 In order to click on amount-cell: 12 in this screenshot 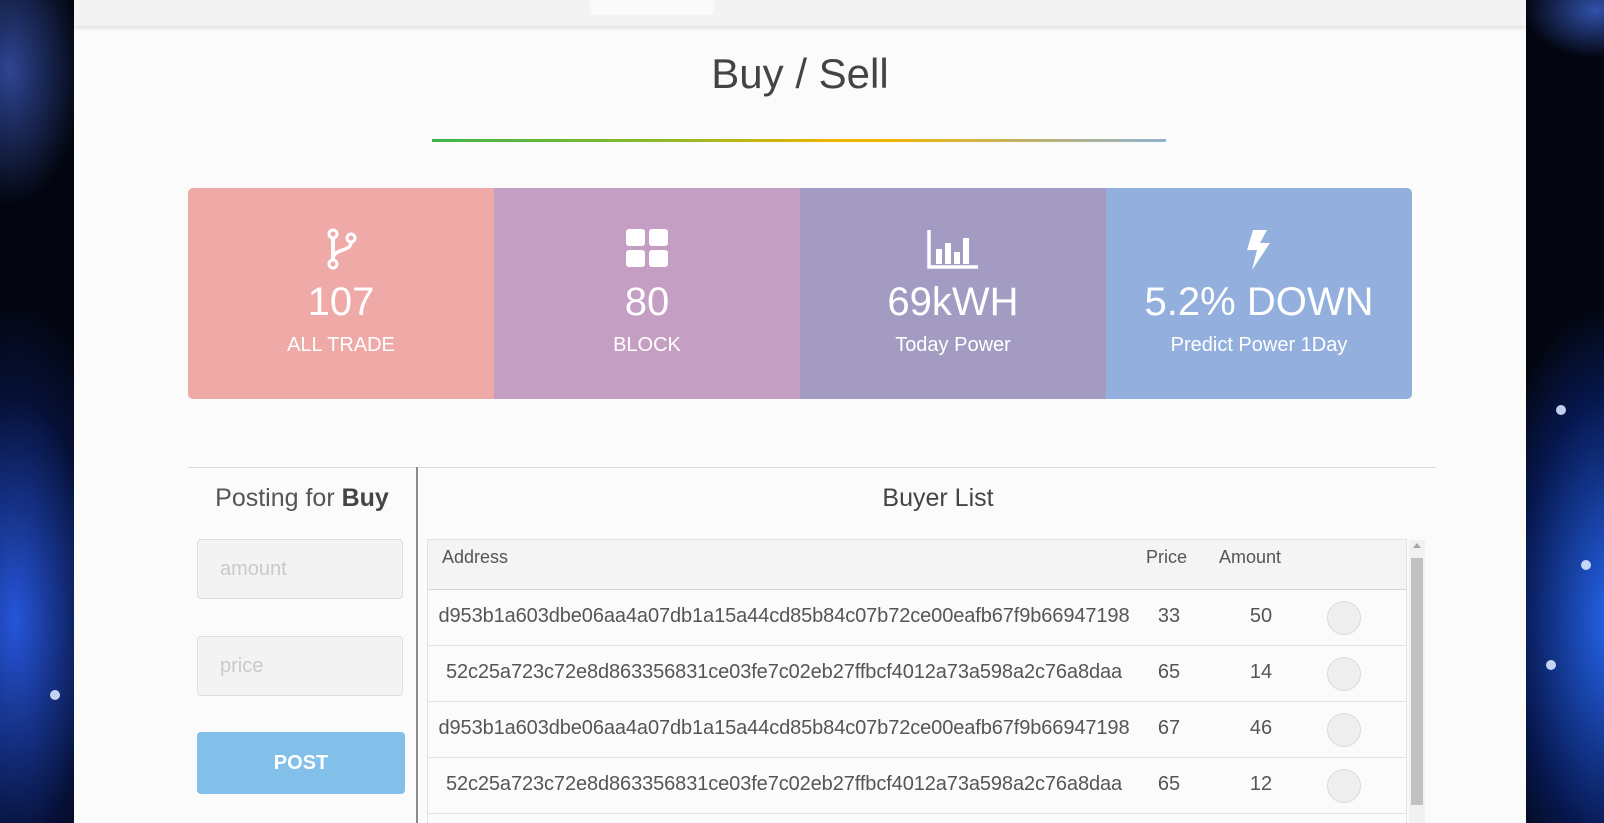, I will do `click(1261, 784)`.